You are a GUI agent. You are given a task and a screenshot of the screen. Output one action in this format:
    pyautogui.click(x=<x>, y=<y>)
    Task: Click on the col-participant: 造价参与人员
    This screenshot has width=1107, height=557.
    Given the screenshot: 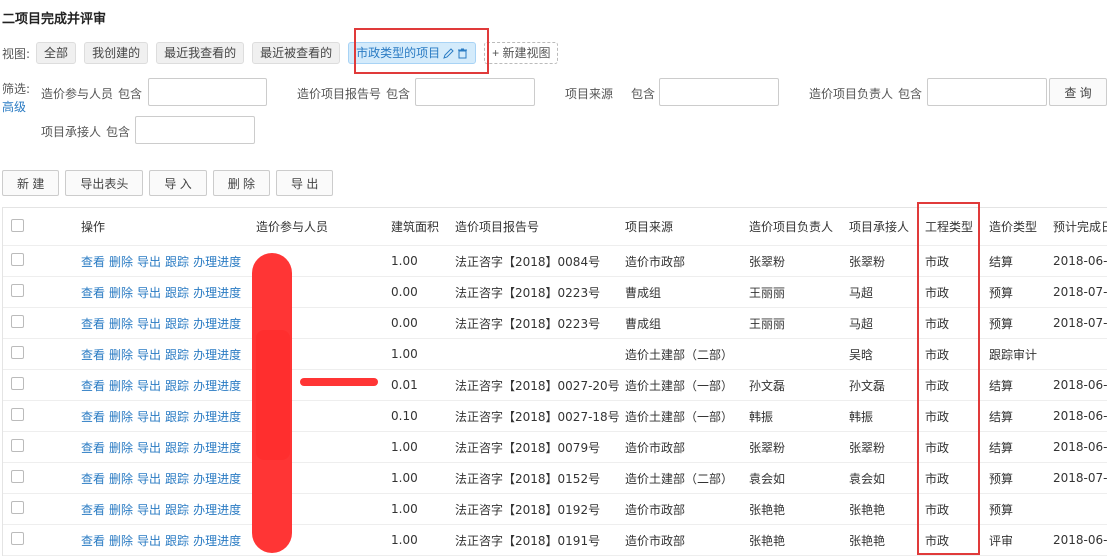 What is the action you would take?
    pyautogui.click(x=323, y=226)
    